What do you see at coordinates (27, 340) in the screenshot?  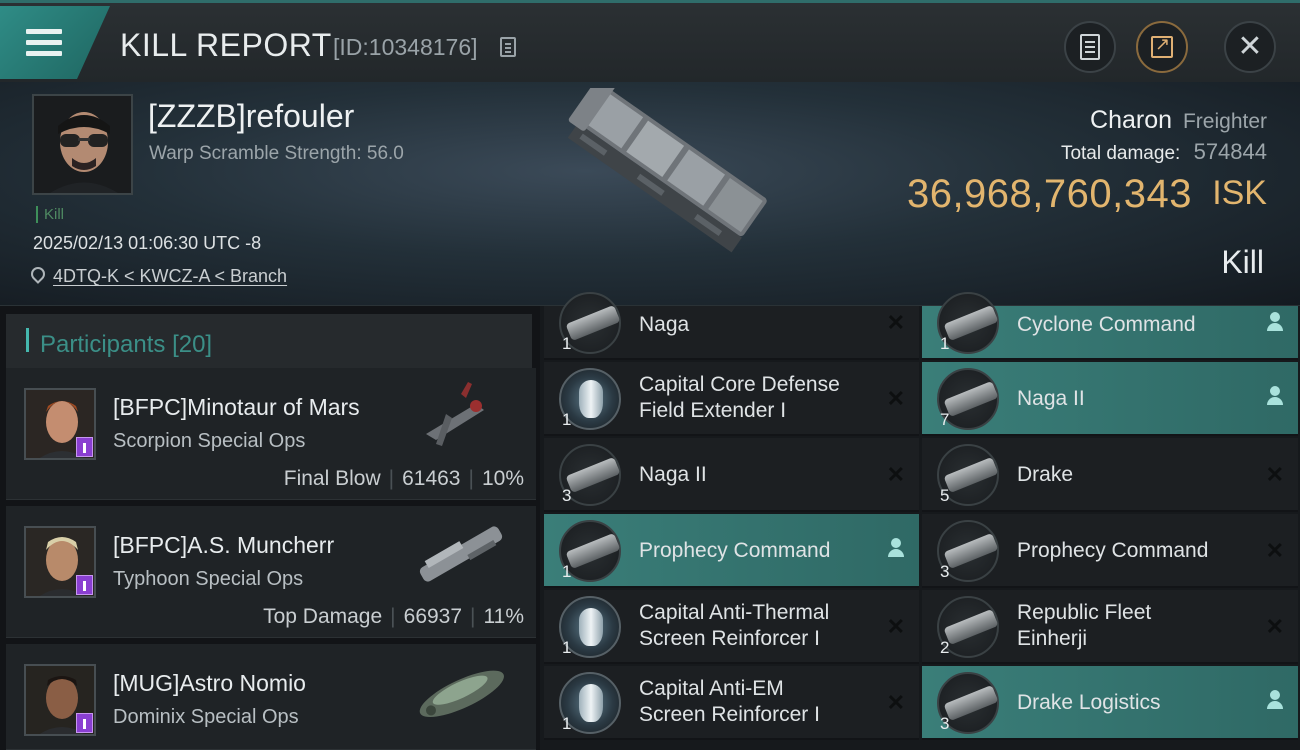 I see `header-accent` at bounding box center [27, 340].